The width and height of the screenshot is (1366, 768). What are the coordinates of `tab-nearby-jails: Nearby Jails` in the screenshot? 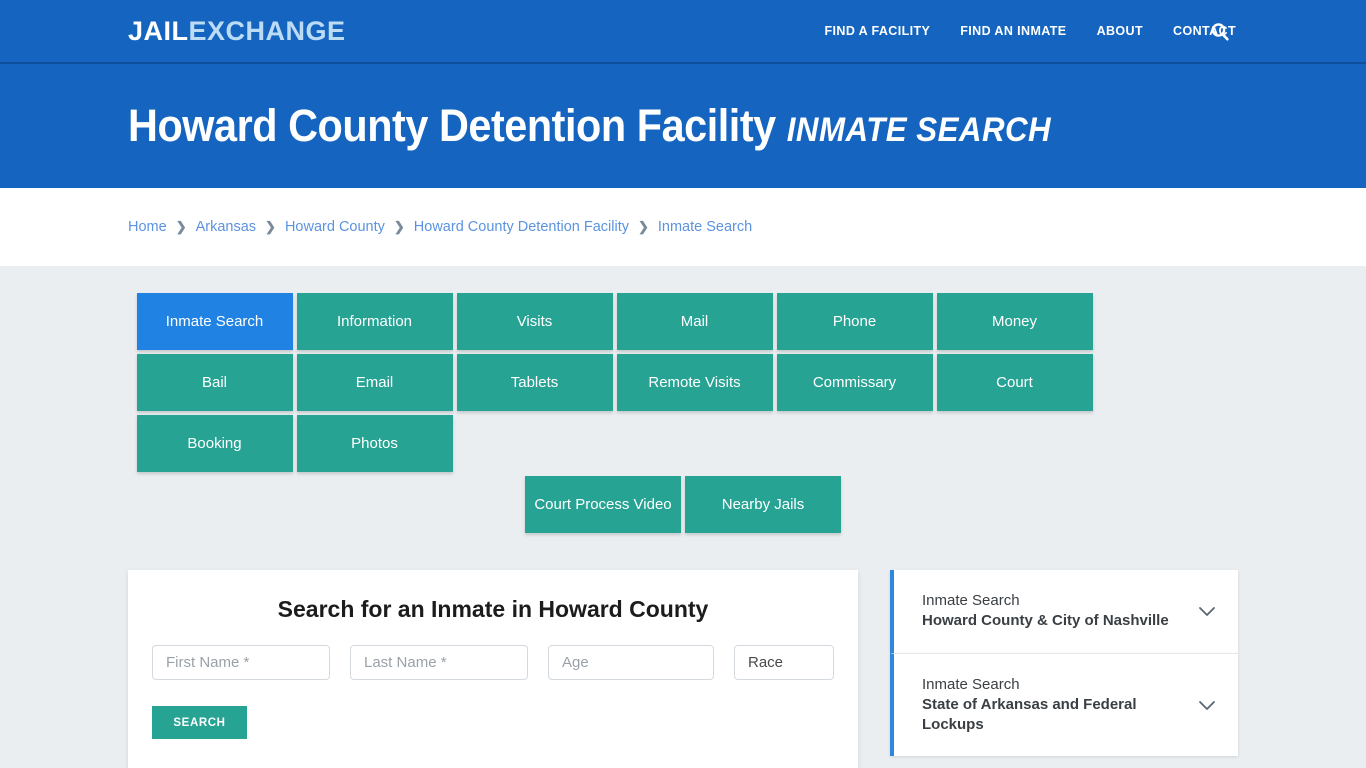 It's located at (763, 504).